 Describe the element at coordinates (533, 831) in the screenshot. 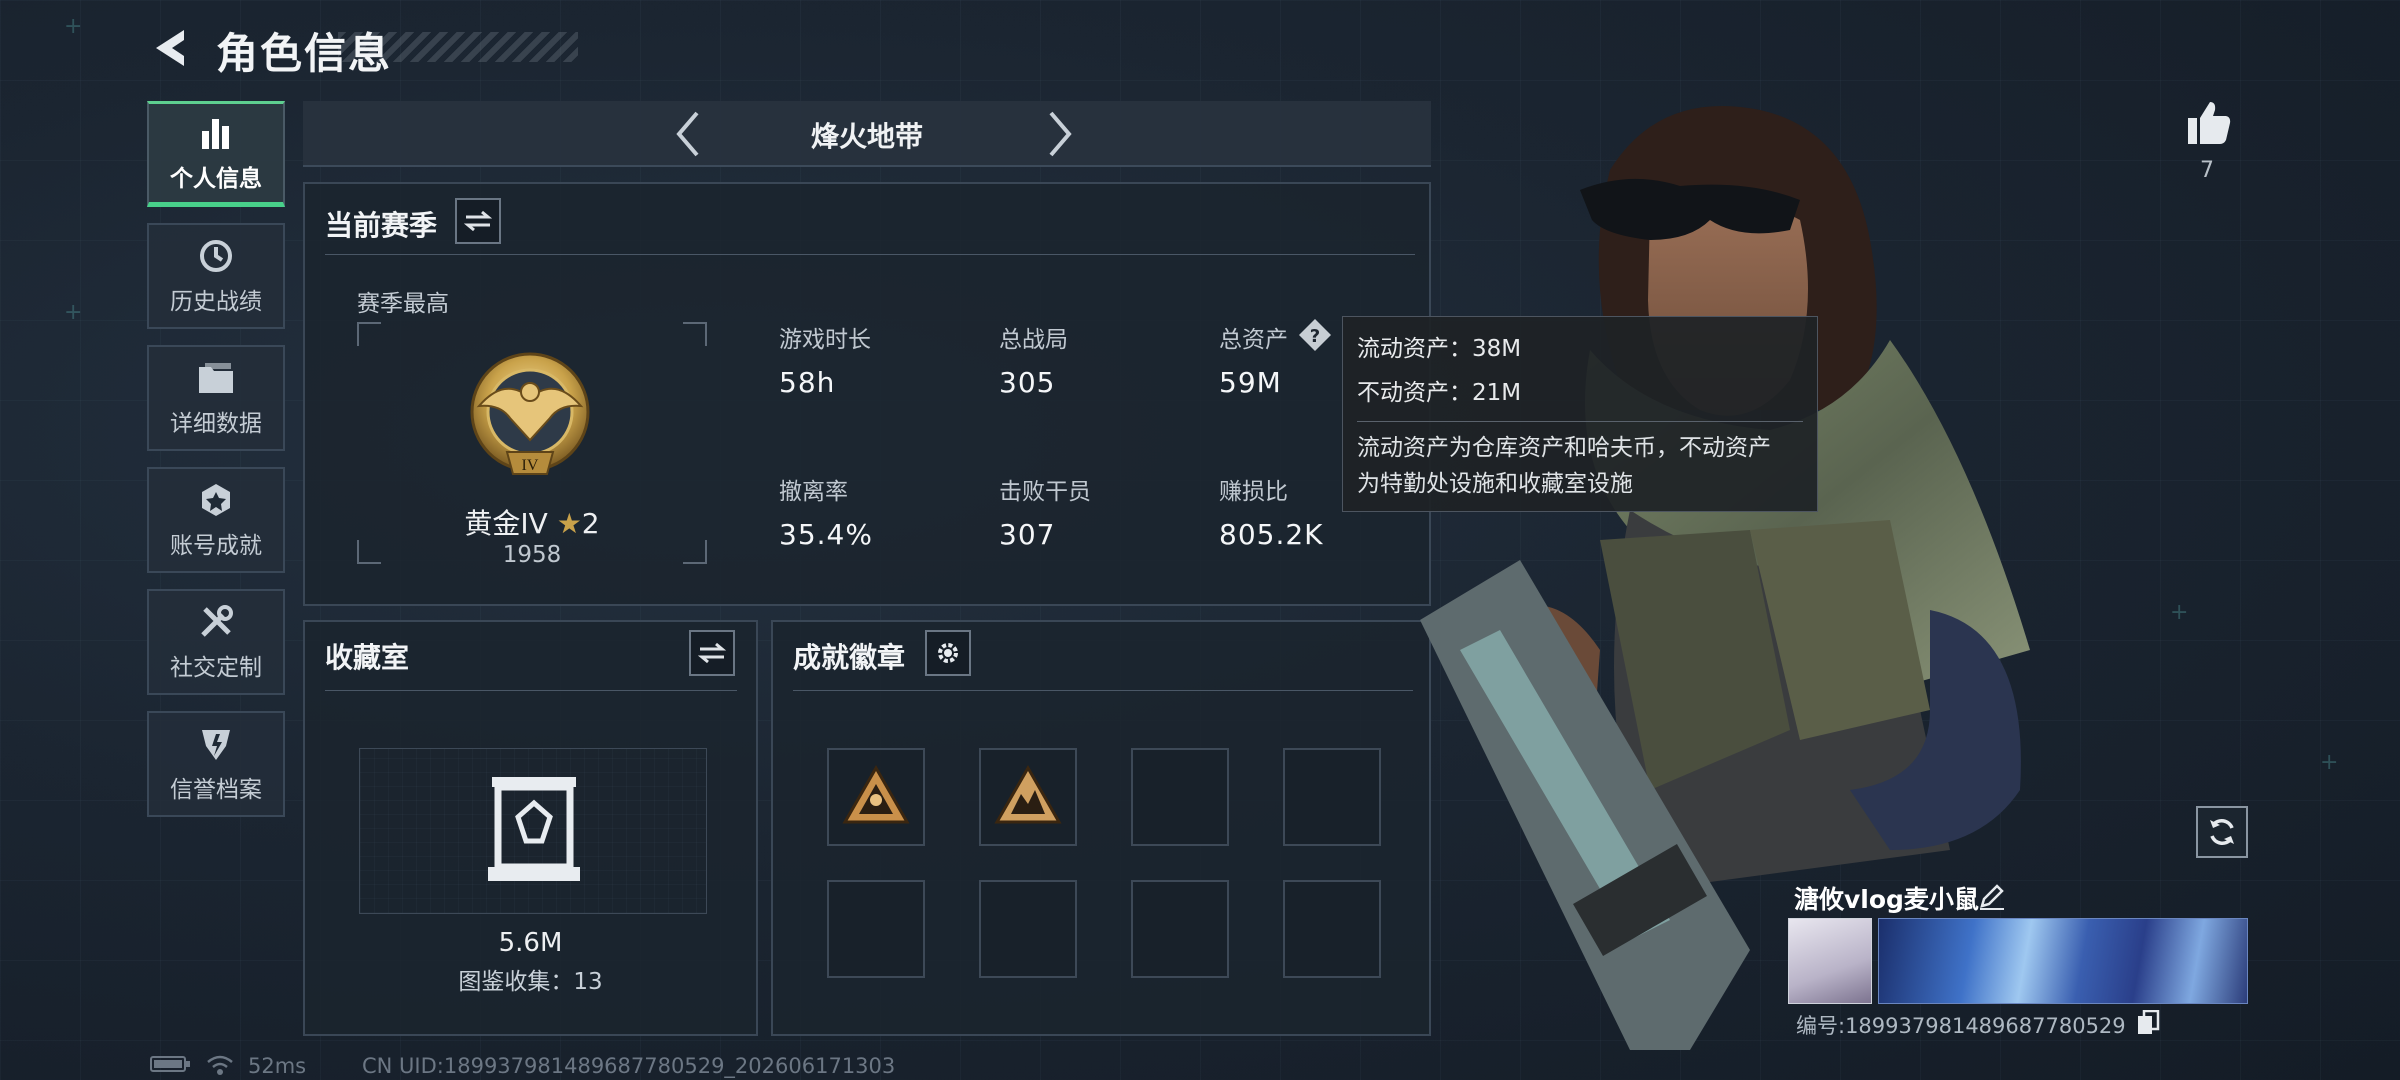

I see `collection-display` at that location.